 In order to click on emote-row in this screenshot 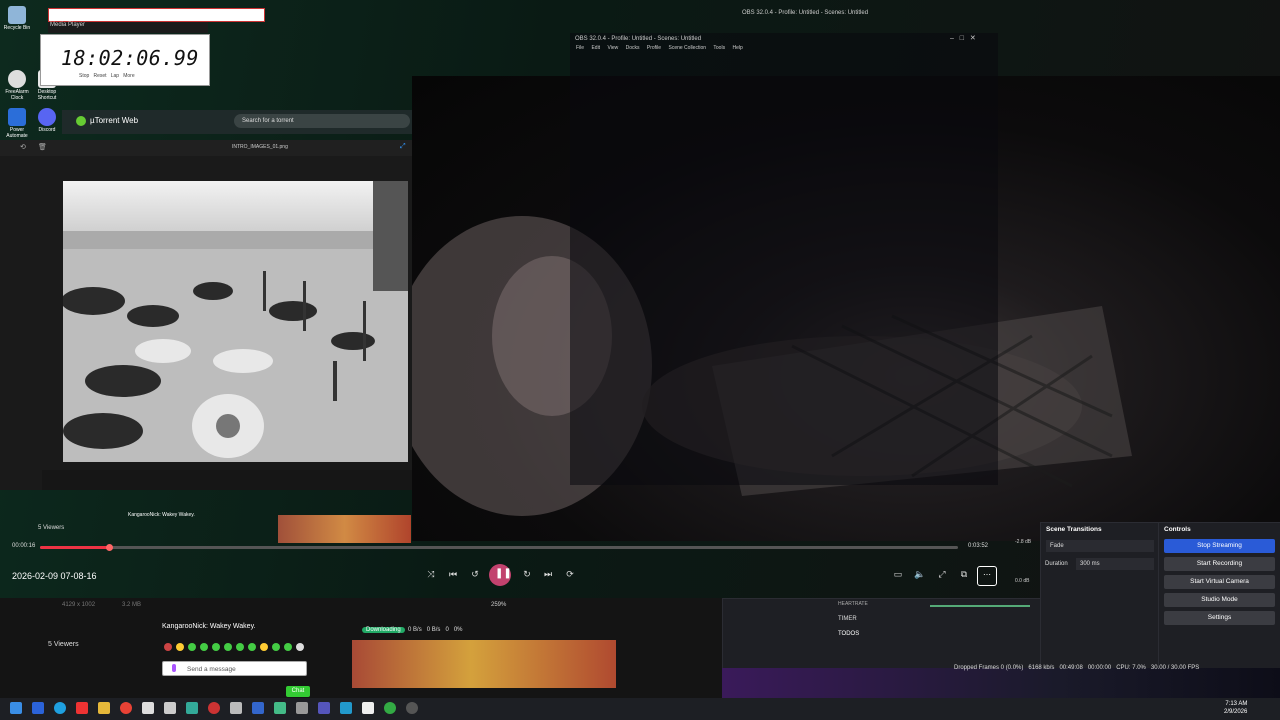, I will do `click(236, 647)`.